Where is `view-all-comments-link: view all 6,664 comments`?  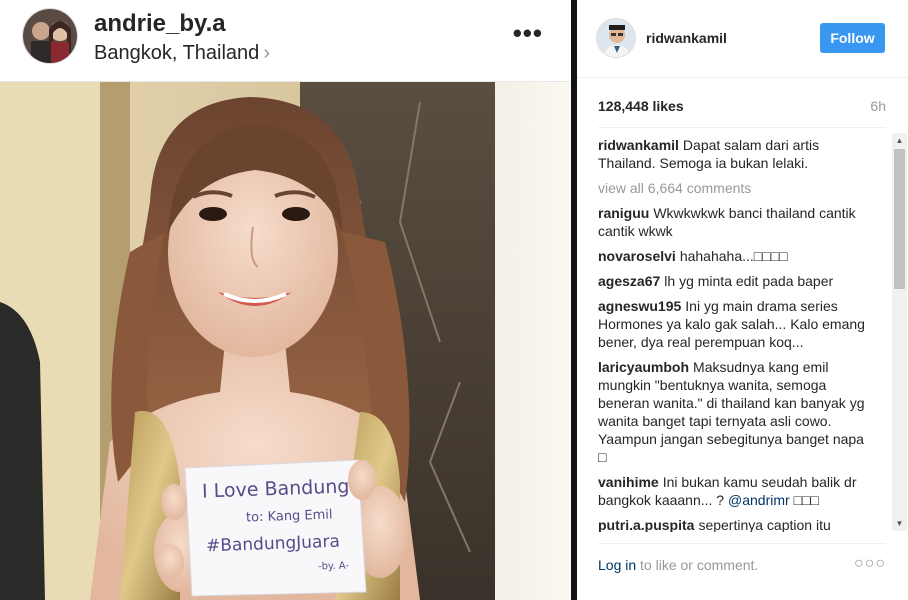 view-all-comments-link: view all 6,664 comments is located at coordinates (733, 188).